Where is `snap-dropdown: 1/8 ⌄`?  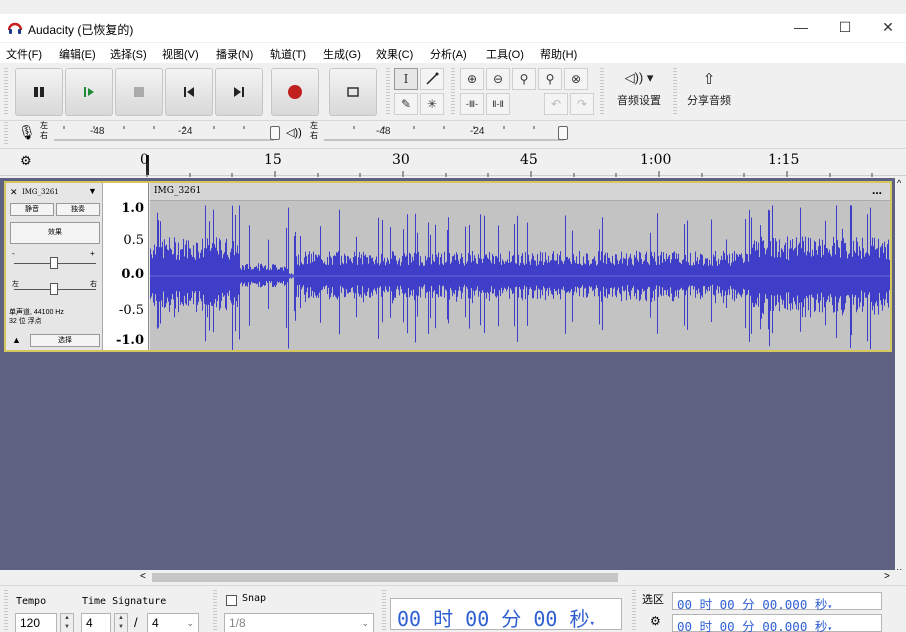 snap-dropdown: 1/8 ⌄ is located at coordinates (299, 622).